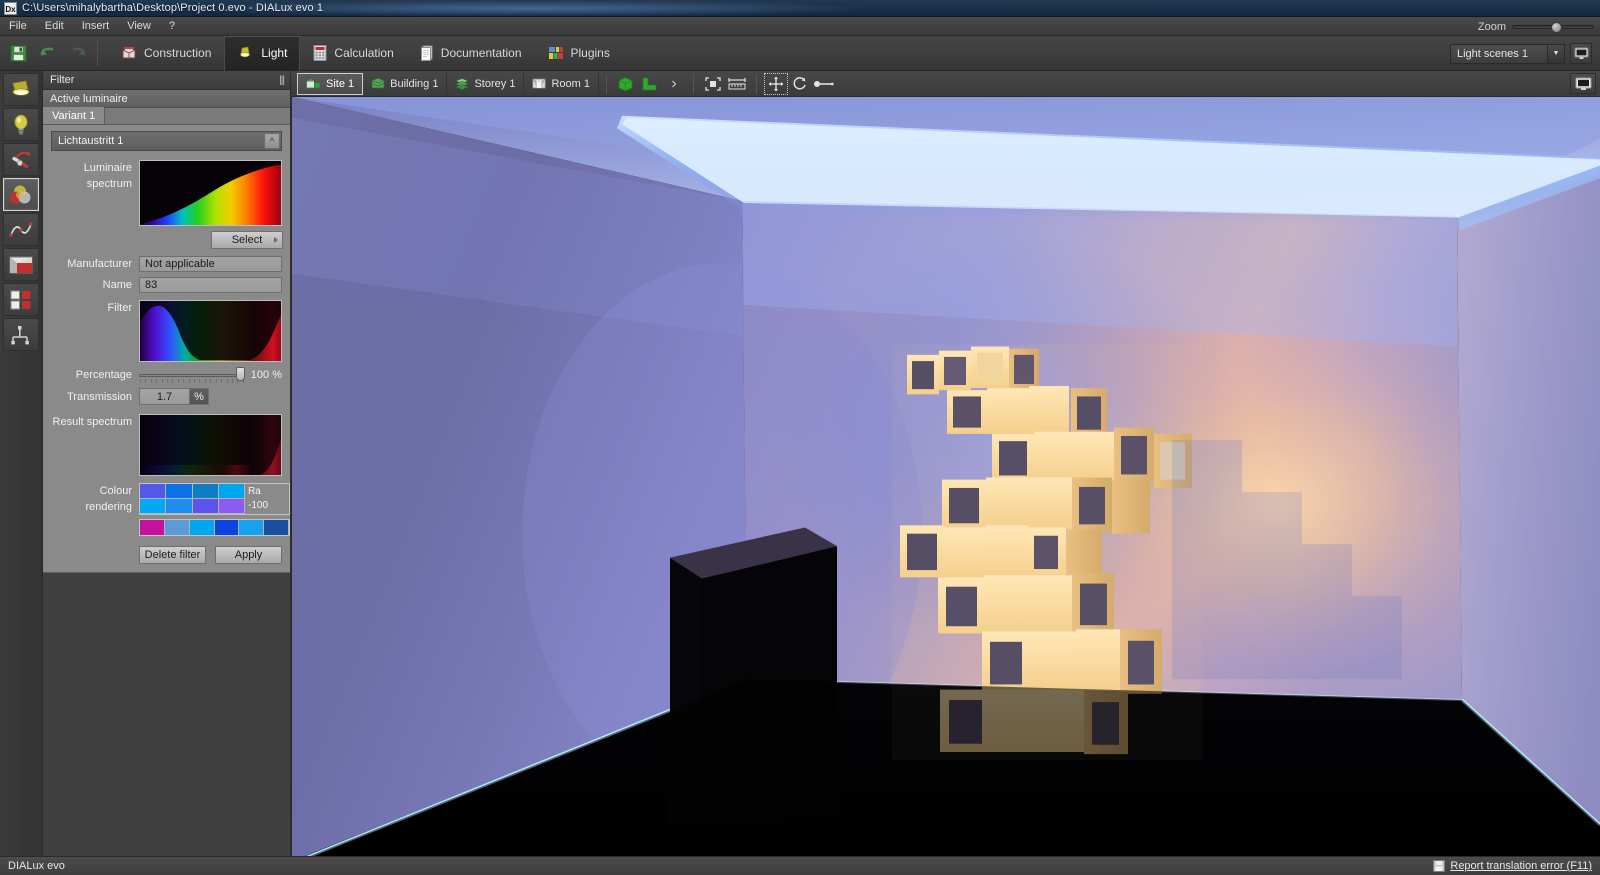 The height and width of the screenshot is (875, 1600). Describe the element at coordinates (245, 53) in the screenshot. I see `light-bulb-icon` at that location.